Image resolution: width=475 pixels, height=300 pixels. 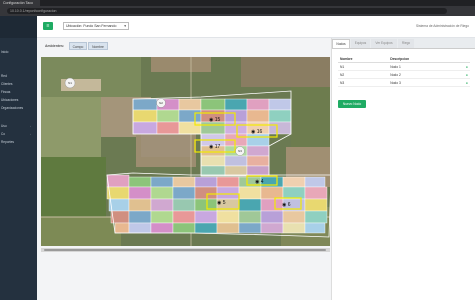 I want to click on sidebar-item: Red, so click(x=18, y=76).